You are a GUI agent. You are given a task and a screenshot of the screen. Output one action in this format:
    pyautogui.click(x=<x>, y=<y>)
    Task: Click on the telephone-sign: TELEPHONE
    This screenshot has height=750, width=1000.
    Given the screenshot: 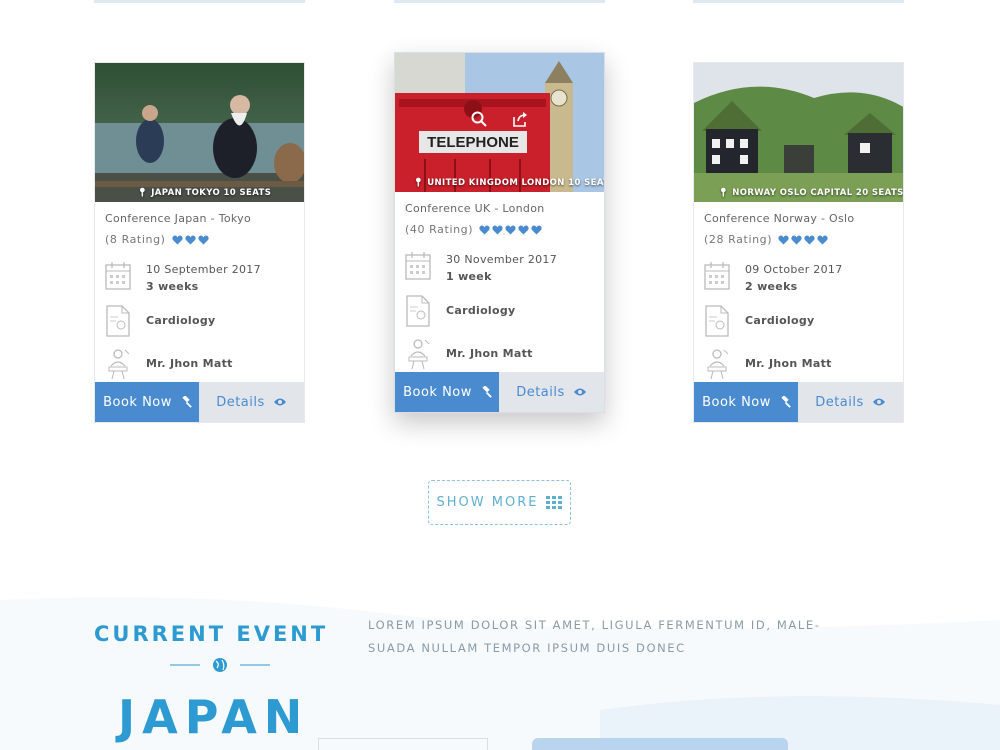 What is the action you would take?
    pyautogui.click(x=473, y=142)
    